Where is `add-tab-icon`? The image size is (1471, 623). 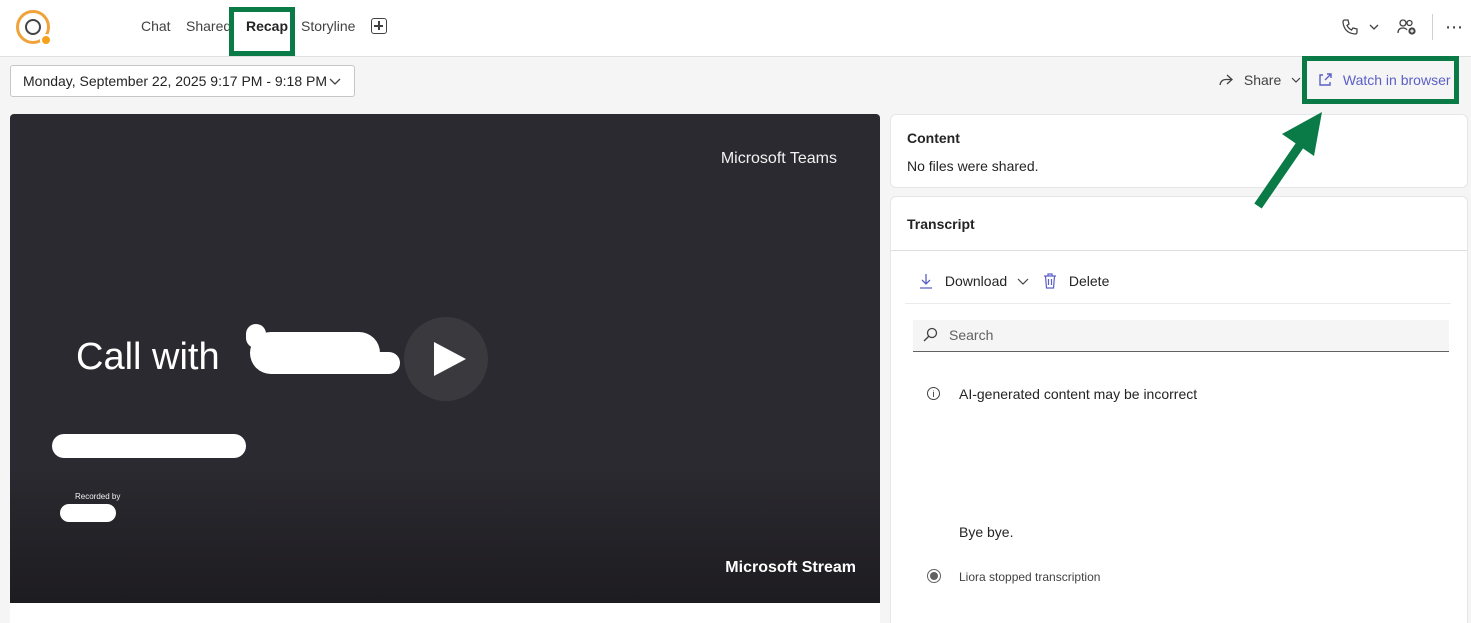 add-tab-icon is located at coordinates (379, 26).